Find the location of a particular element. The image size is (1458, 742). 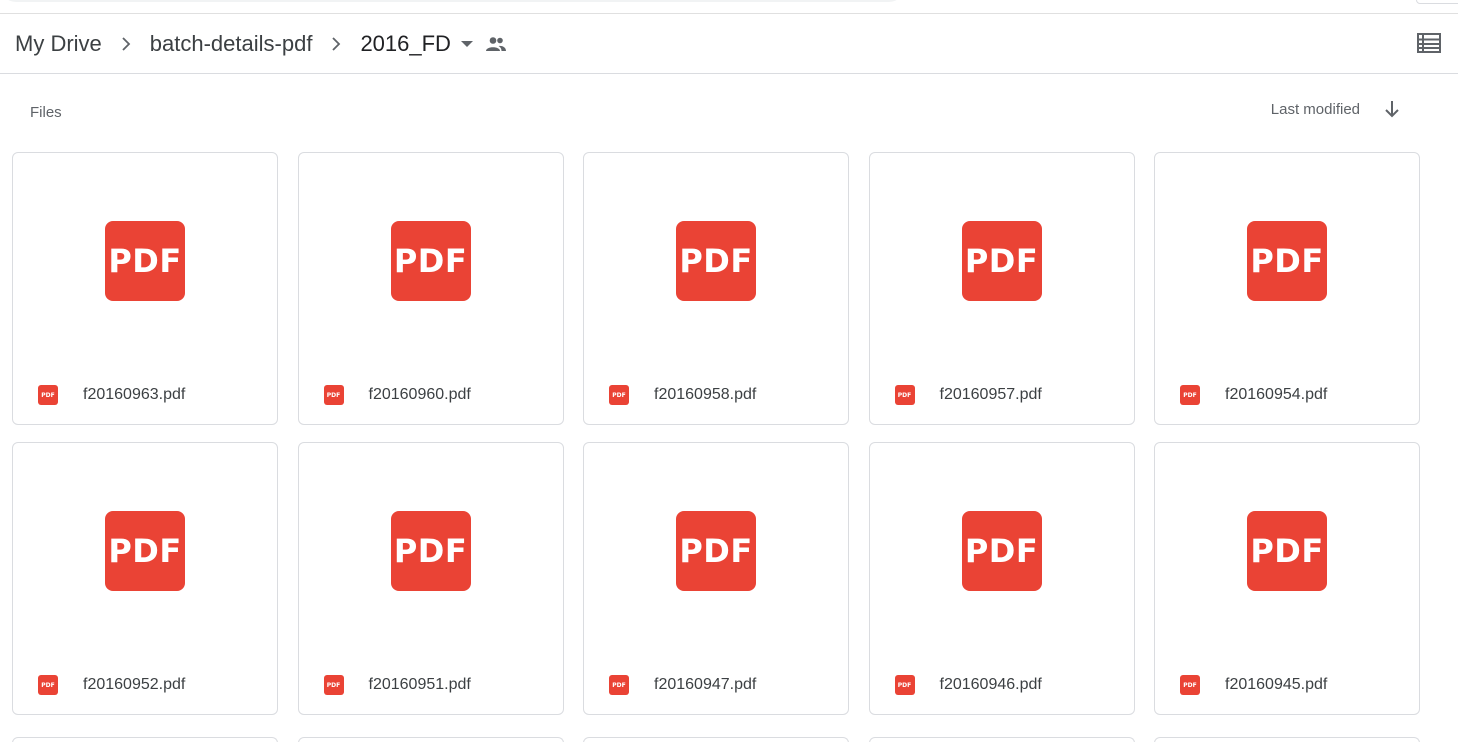

sort-control: Last modified is located at coordinates (1335, 109).